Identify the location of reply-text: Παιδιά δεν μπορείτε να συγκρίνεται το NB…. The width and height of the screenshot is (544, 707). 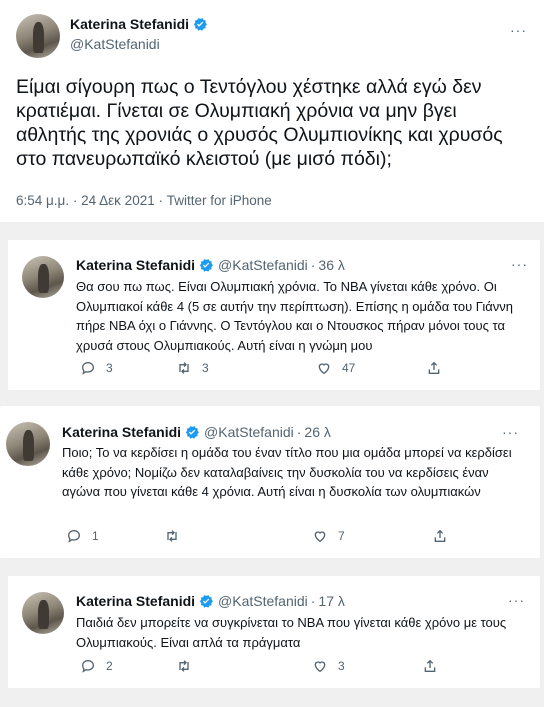
(291, 632).